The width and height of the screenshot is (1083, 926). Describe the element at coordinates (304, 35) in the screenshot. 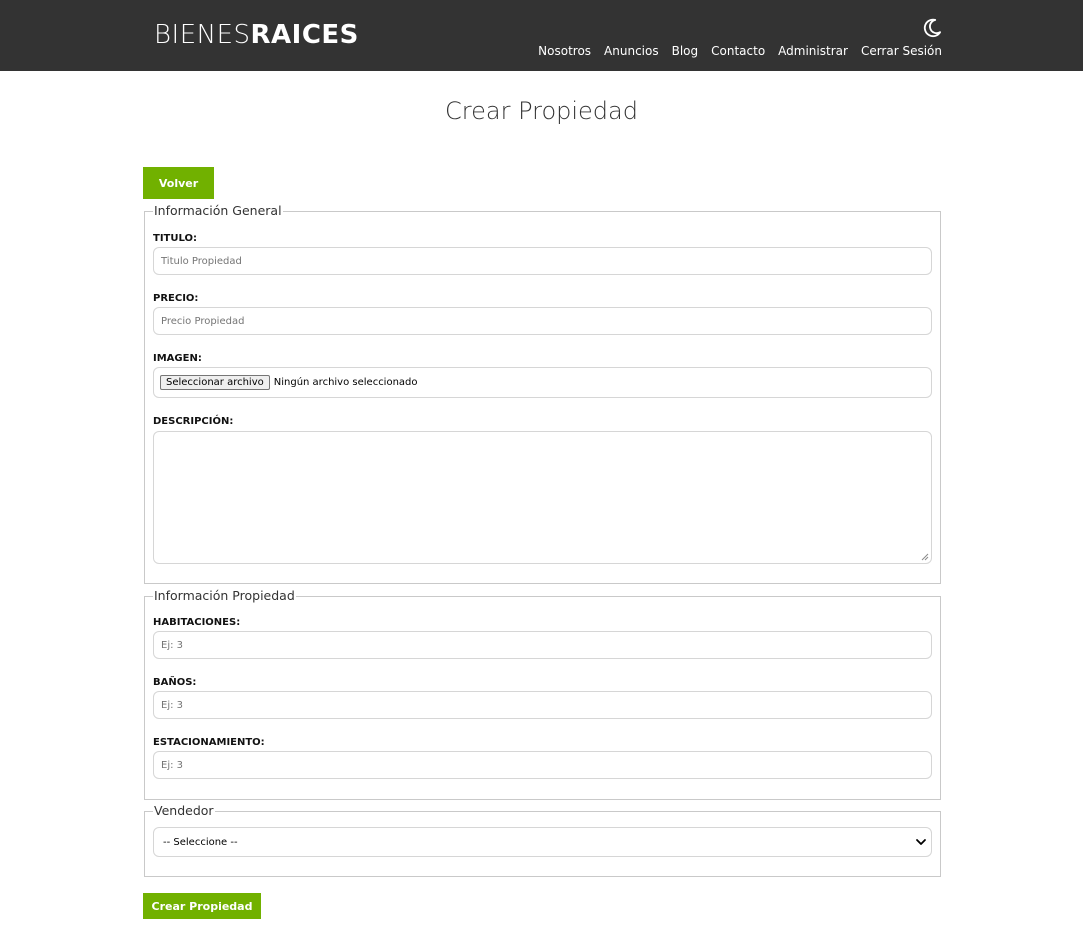

I see `logo-text-bold: RAICES` at that location.